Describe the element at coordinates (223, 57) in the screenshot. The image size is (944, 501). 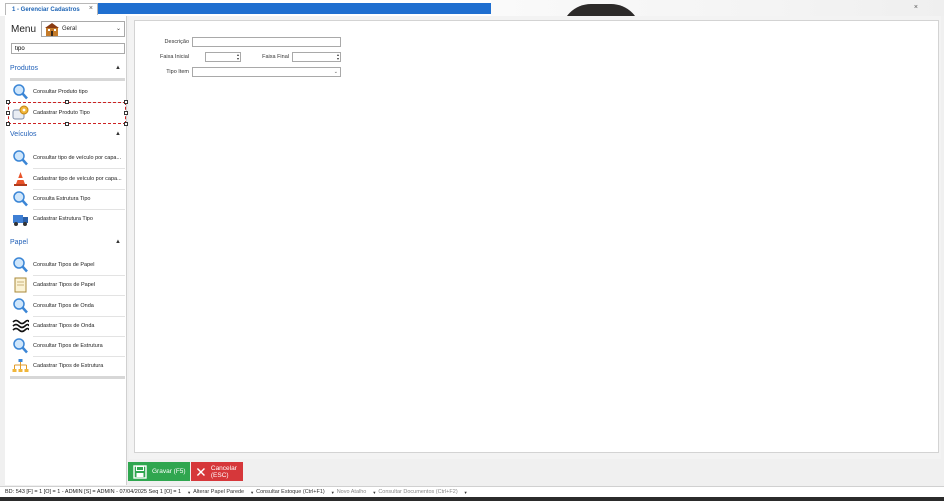
I see `faixa-inicial-spinner: ▴ ▾` at that location.